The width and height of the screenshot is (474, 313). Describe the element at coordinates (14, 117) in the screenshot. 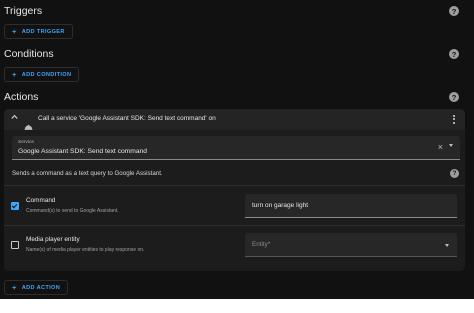

I see `chevron-up-icon` at that location.